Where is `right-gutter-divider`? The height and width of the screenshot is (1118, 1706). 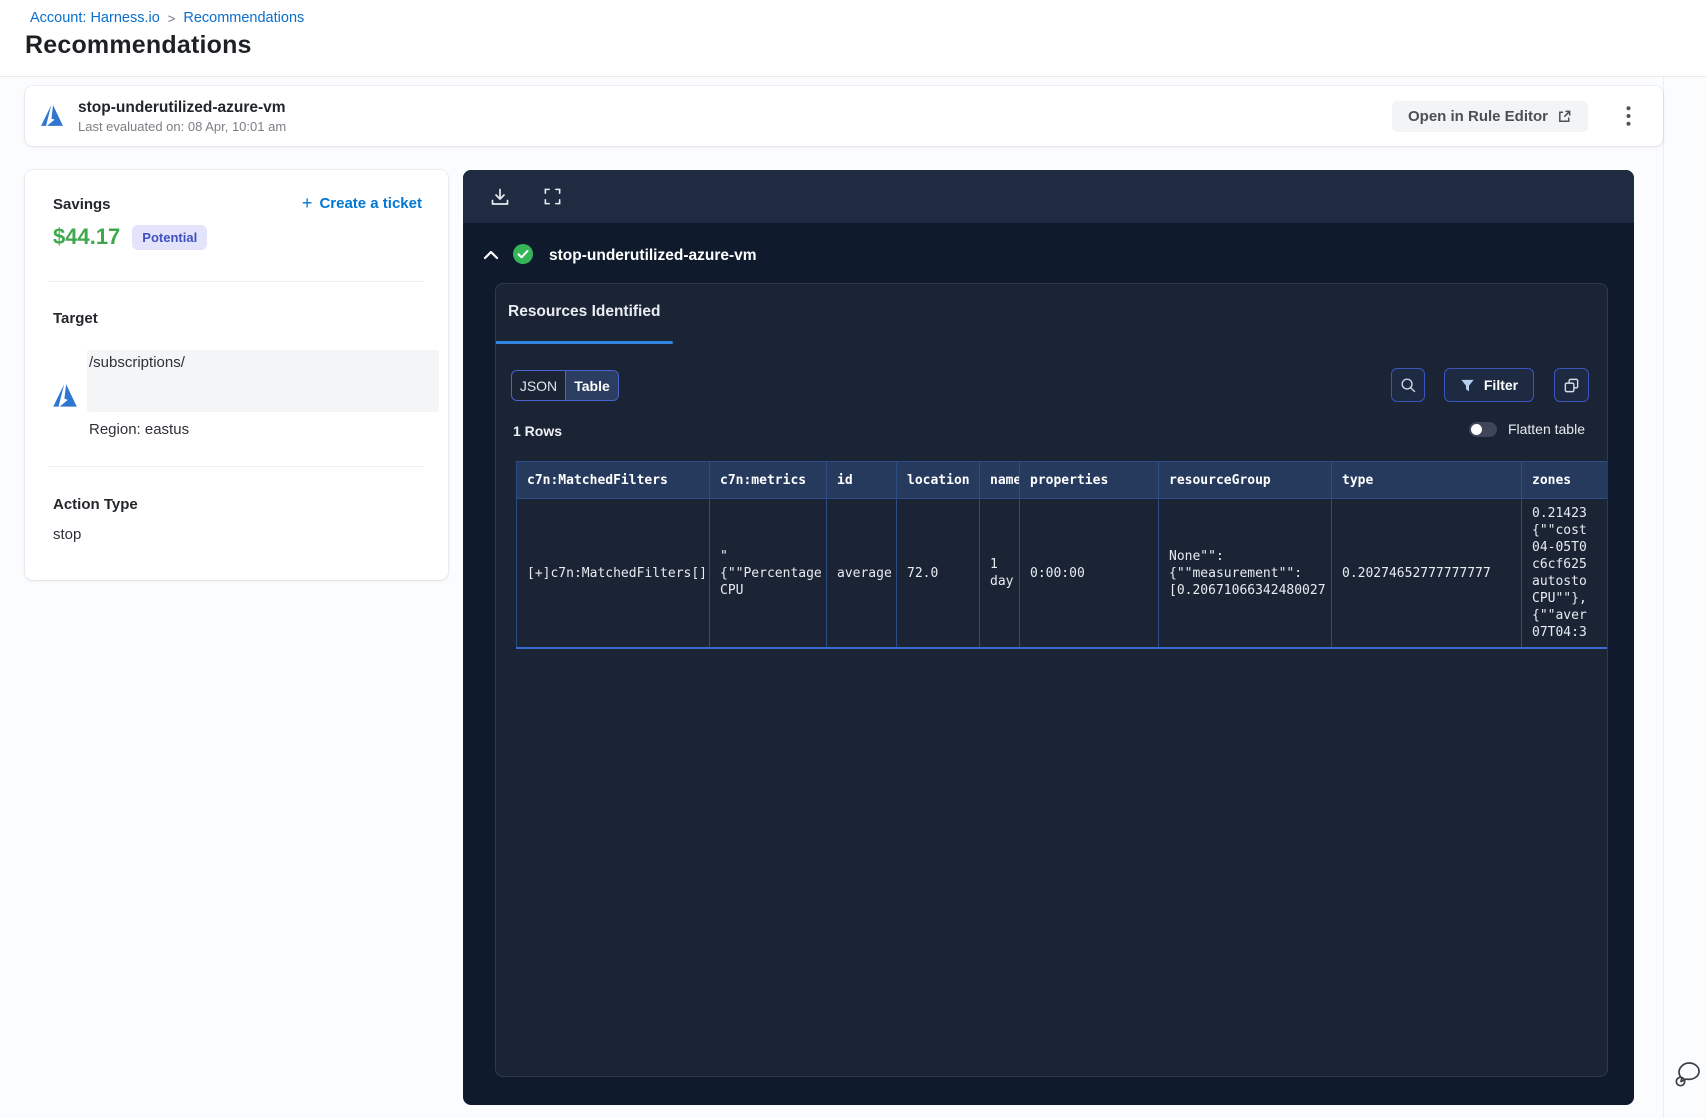
right-gutter-divider is located at coordinates (1663, 597).